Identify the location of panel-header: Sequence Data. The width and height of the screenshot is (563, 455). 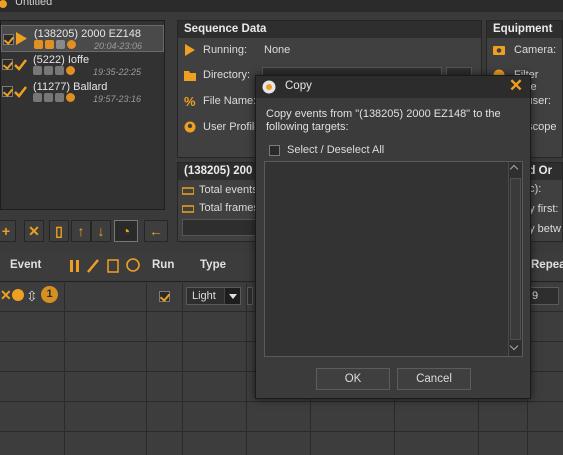
(329, 29).